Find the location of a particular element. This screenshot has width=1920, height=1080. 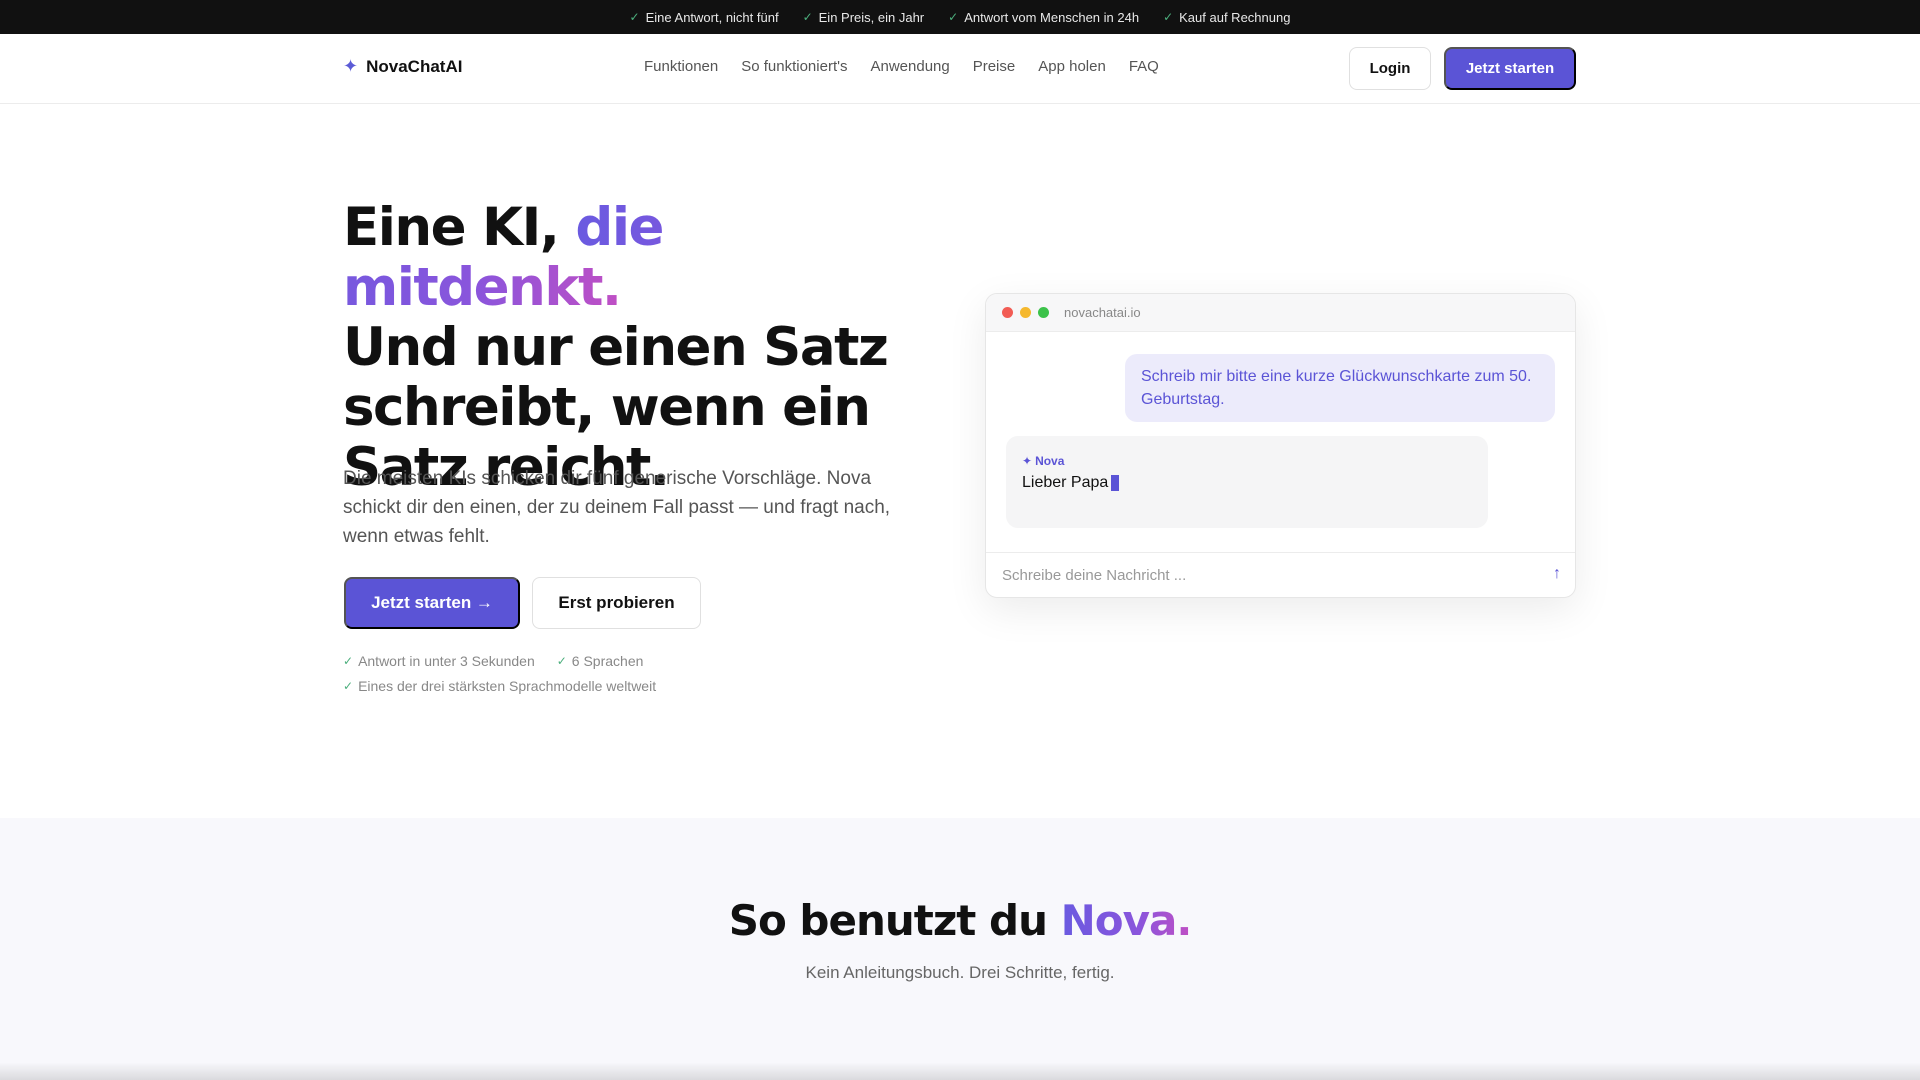

hero-start-button: Jetzt starten → is located at coordinates (432, 603).